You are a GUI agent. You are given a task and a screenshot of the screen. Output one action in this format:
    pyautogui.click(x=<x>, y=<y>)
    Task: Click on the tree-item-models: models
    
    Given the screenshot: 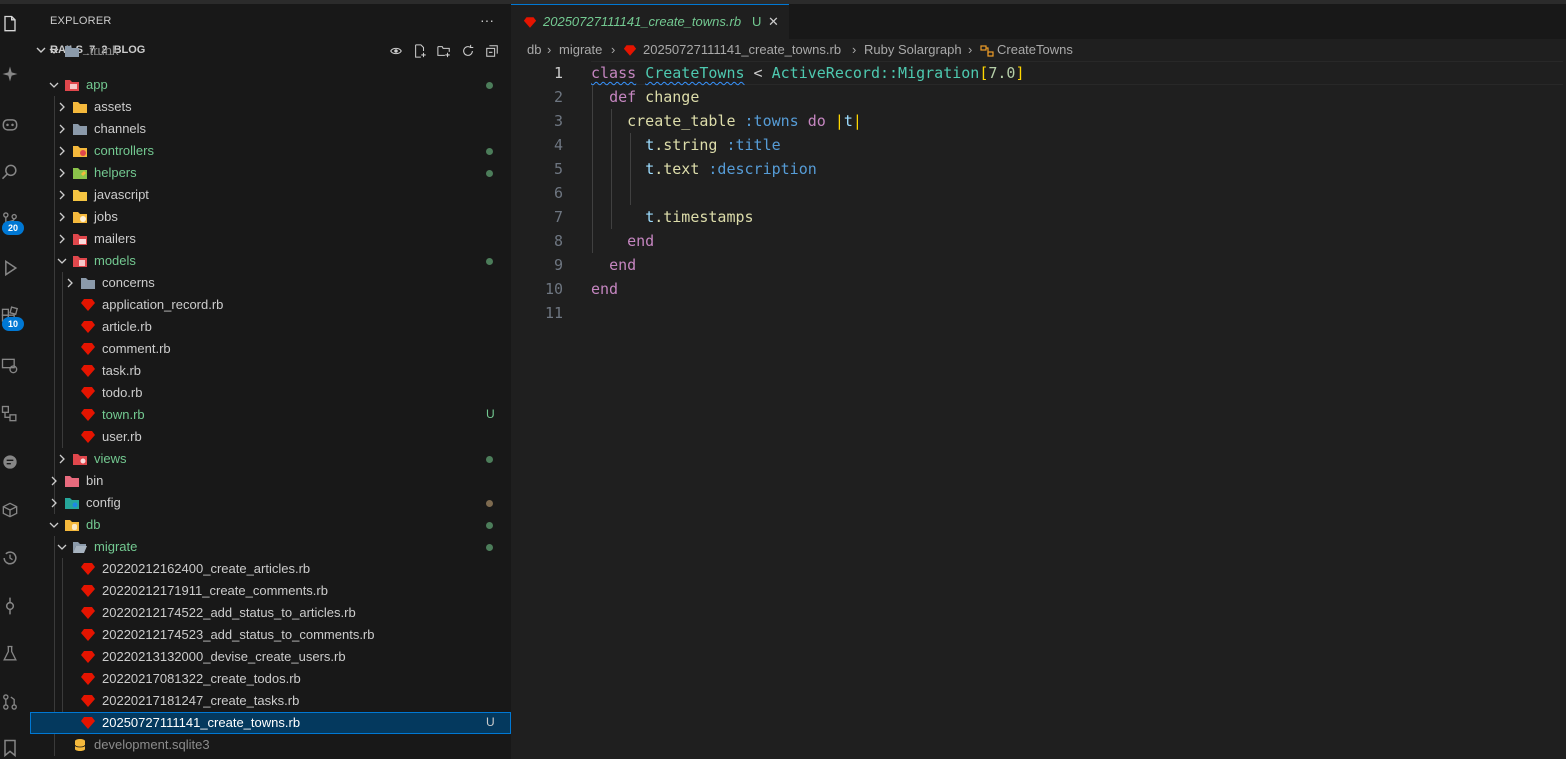 What is the action you would take?
    pyautogui.click(x=270, y=261)
    